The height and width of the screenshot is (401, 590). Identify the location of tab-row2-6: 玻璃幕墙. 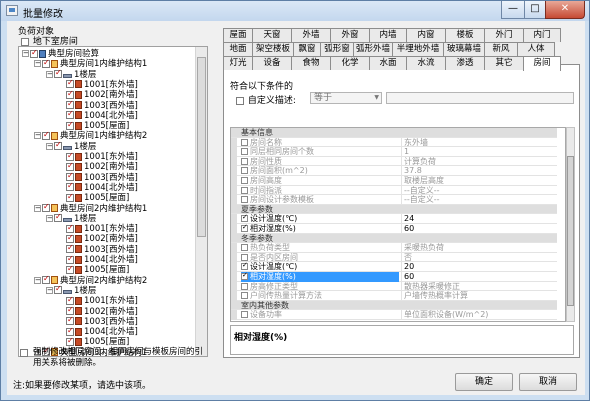
(464, 49).